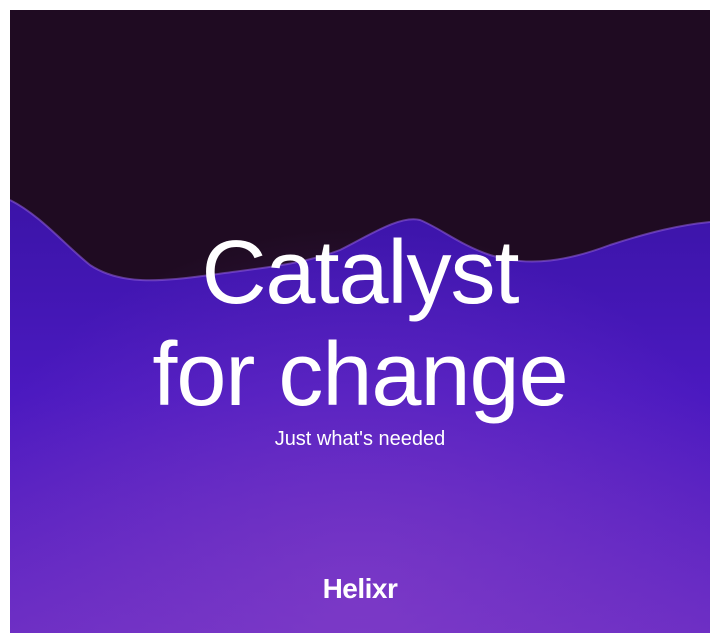 The width and height of the screenshot is (719, 639). I want to click on brand-logo: Helixr, so click(360, 588).